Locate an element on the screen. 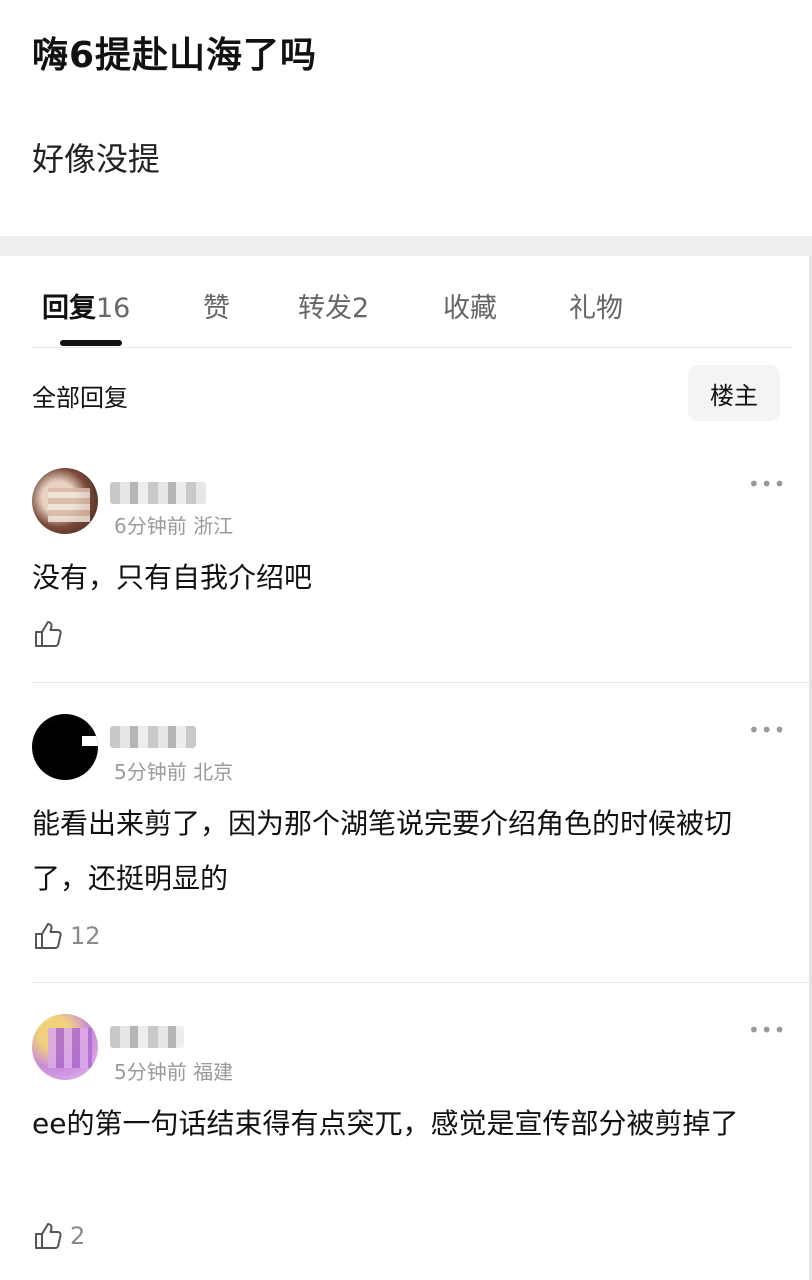 The width and height of the screenshot is (812, 1280). tab-label: 回复 is located at coordinates (69, 308).